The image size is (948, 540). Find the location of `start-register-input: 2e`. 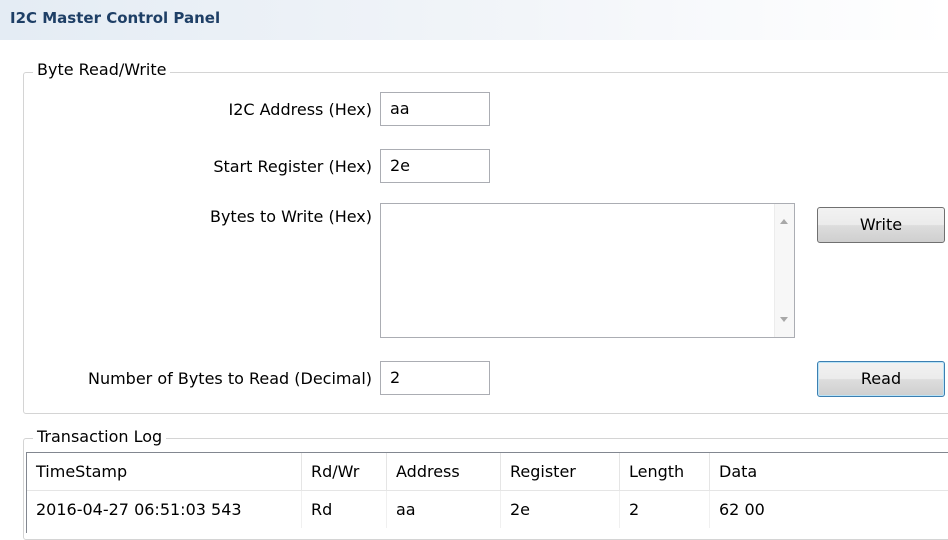

start-register-input: 2e is located at coordinates (435, 166).